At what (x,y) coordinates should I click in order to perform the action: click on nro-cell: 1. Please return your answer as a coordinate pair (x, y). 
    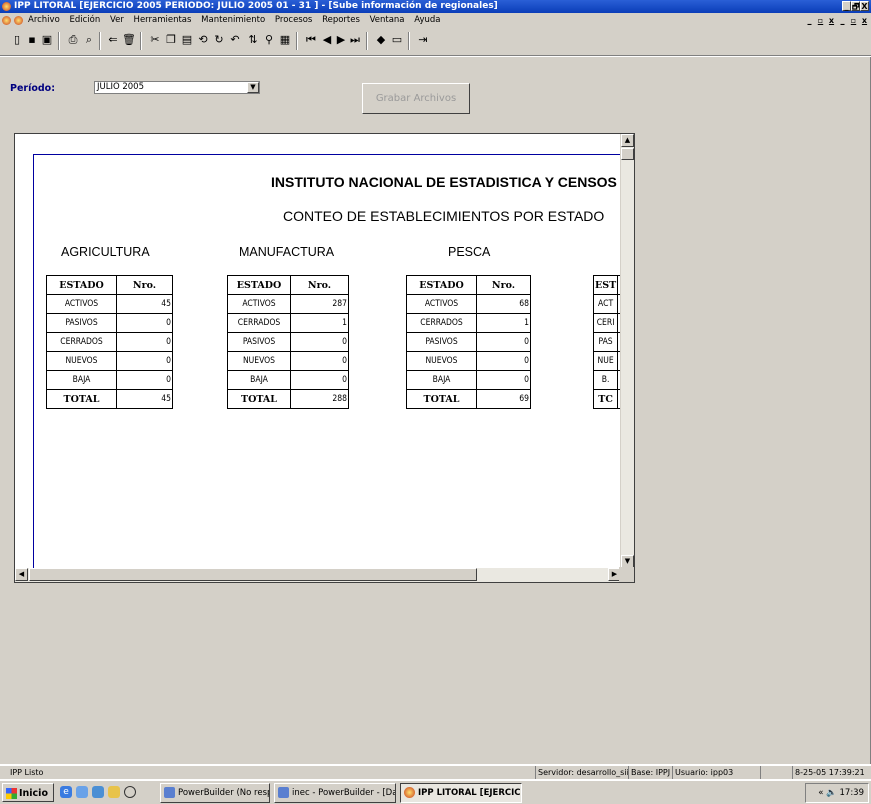
    Looking at the image, I should click on (319, 323).